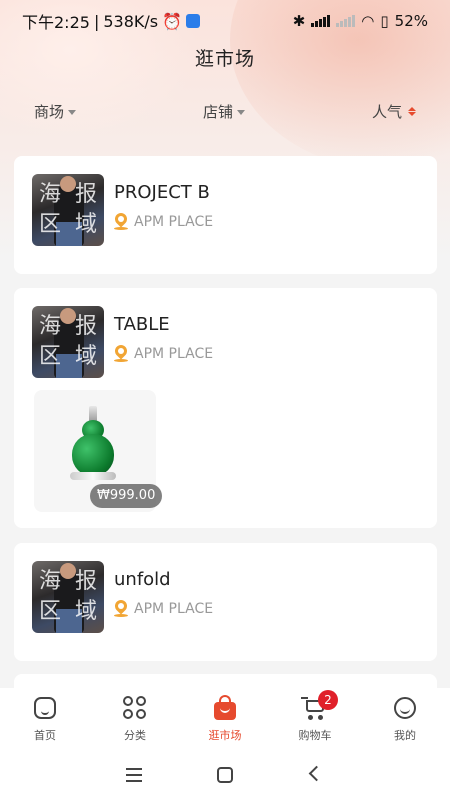 The image size is (450, 800). I want to click on filter-bar: 商场 店铺 人气, so click(225, 111).